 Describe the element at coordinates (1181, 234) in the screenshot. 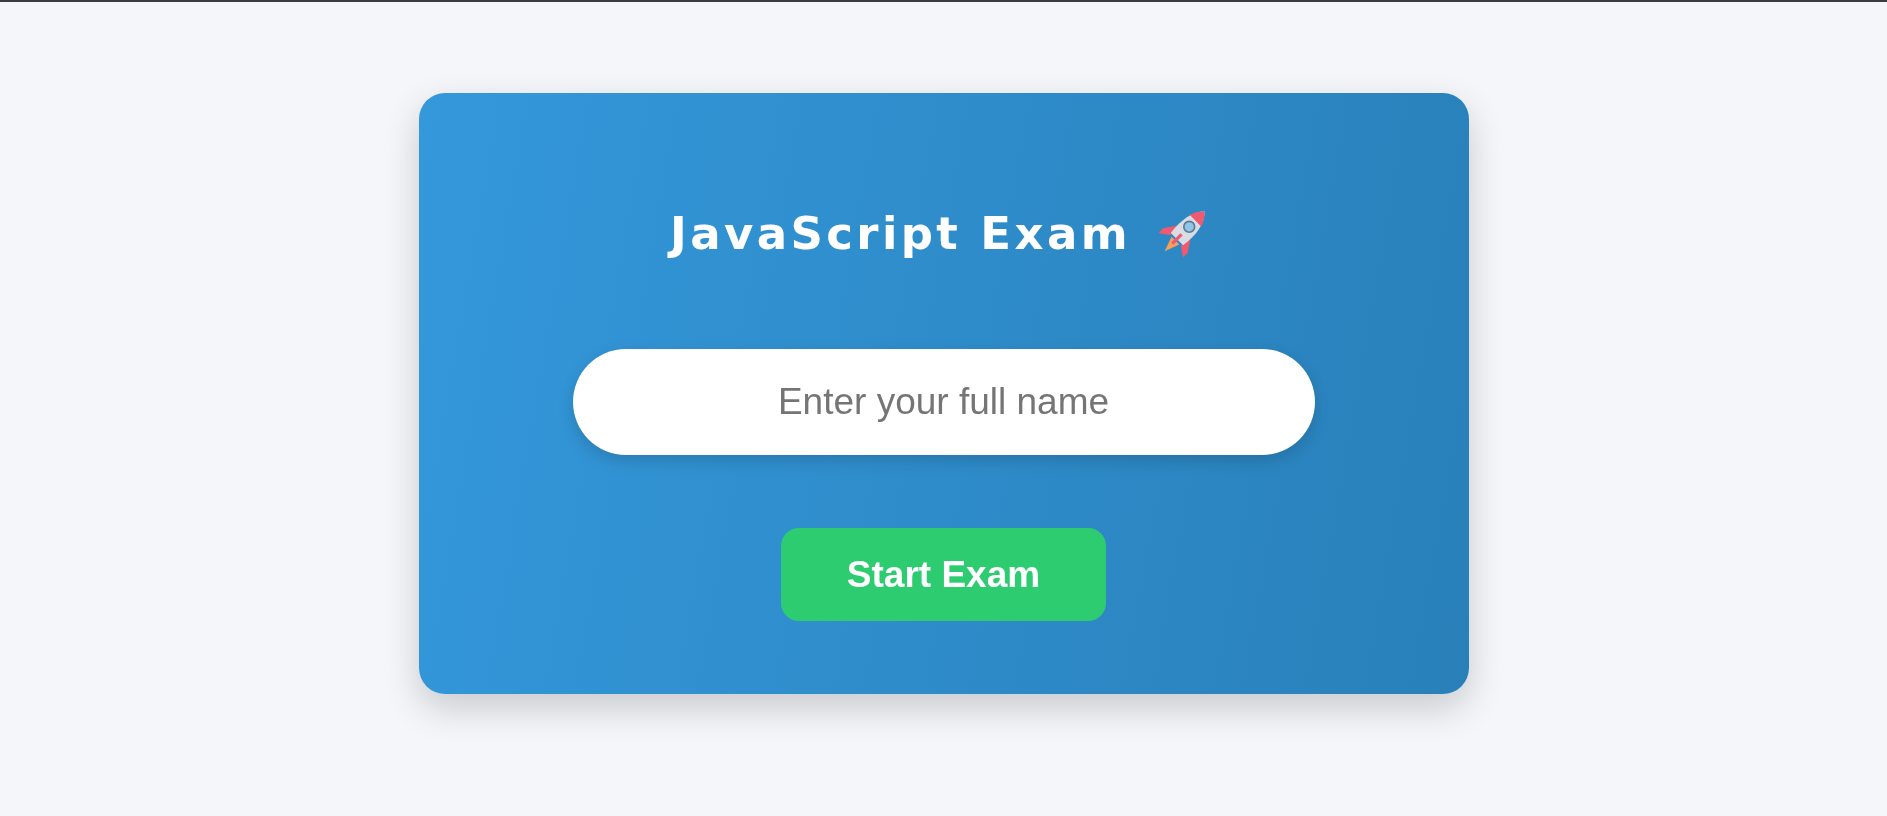

I see `rocket-icon` at that location.